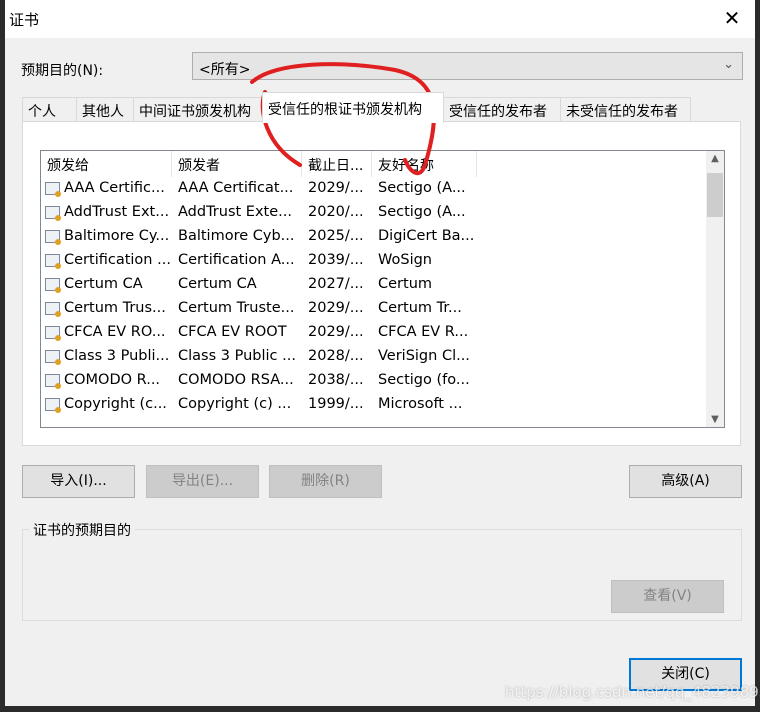  Describe the element at coordinates (225, 70) in the screenshot. I see `purpose-value: <所有>` at that location.